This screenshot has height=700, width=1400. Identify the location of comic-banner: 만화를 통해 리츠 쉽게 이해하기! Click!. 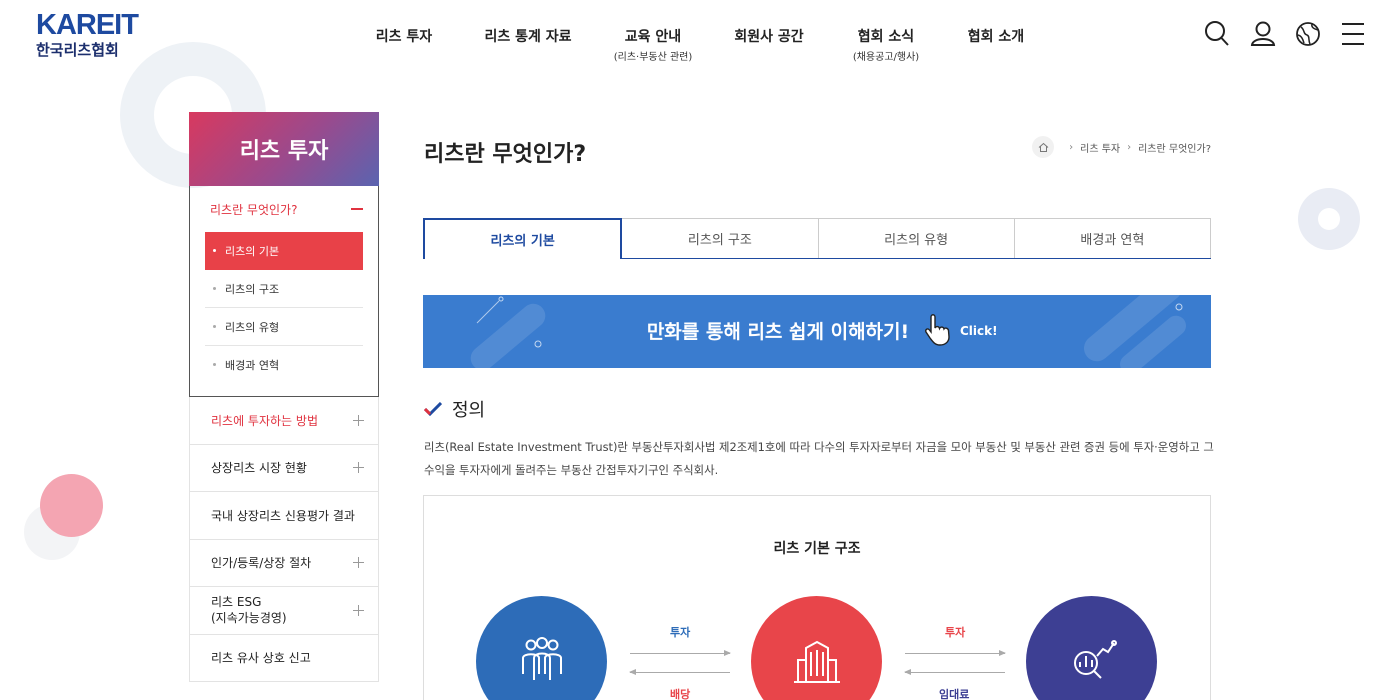
(817, 331).